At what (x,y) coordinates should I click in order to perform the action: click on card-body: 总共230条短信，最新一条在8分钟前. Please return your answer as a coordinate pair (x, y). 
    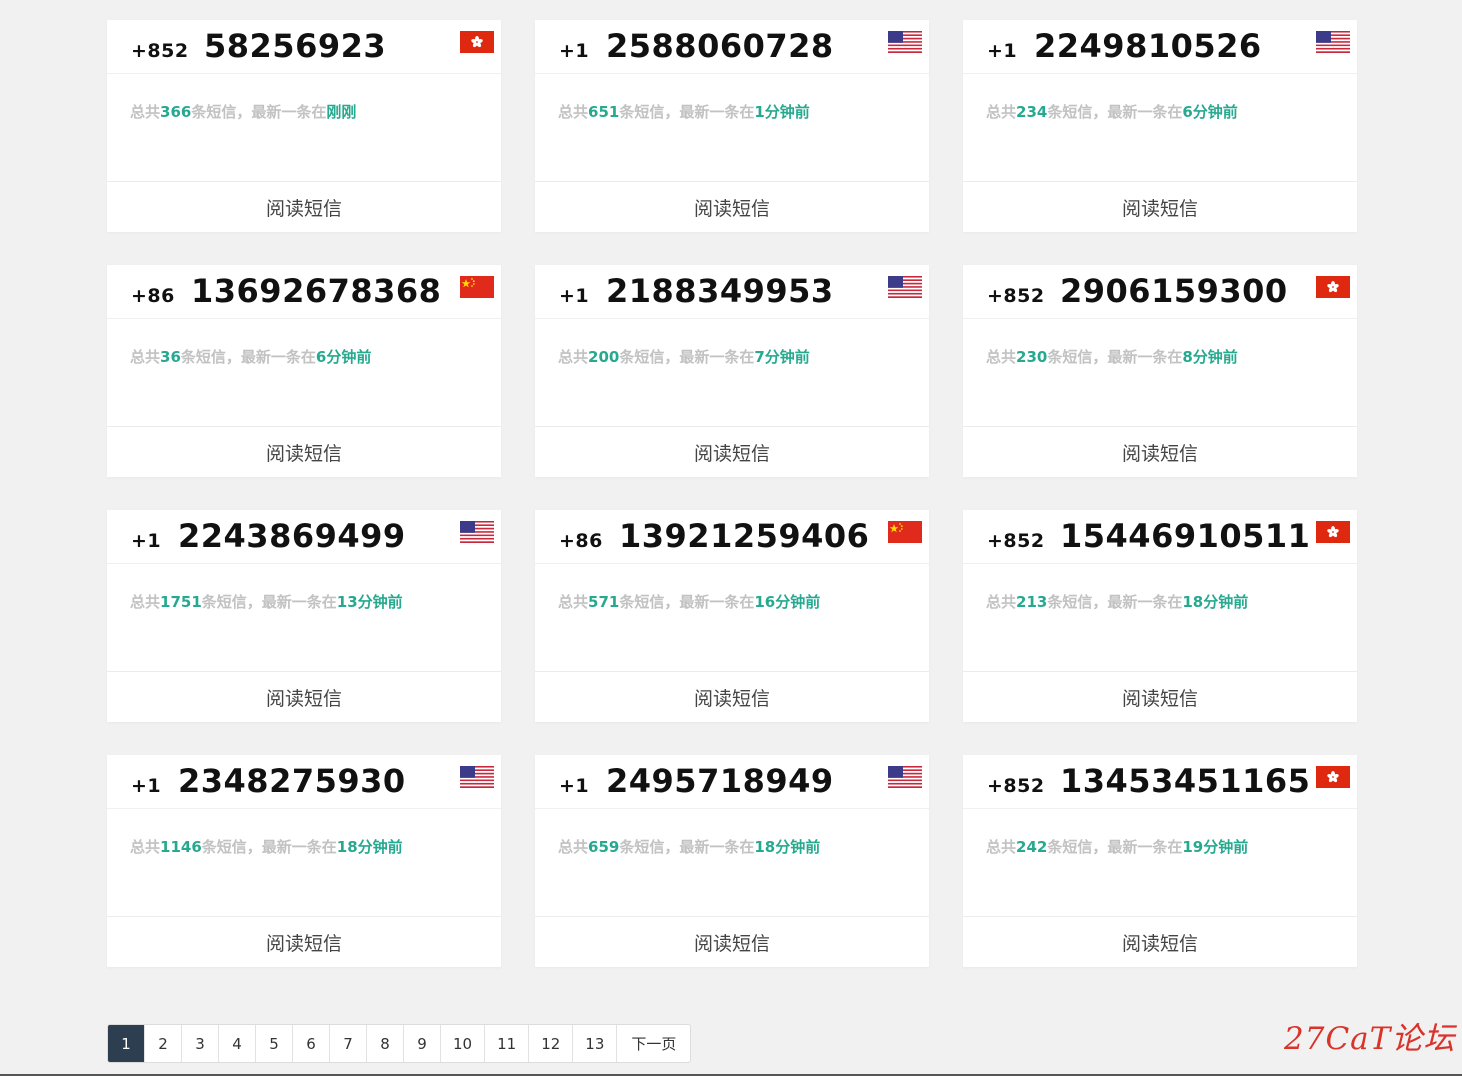
    Looking at the image, I should click on (1160, 373).